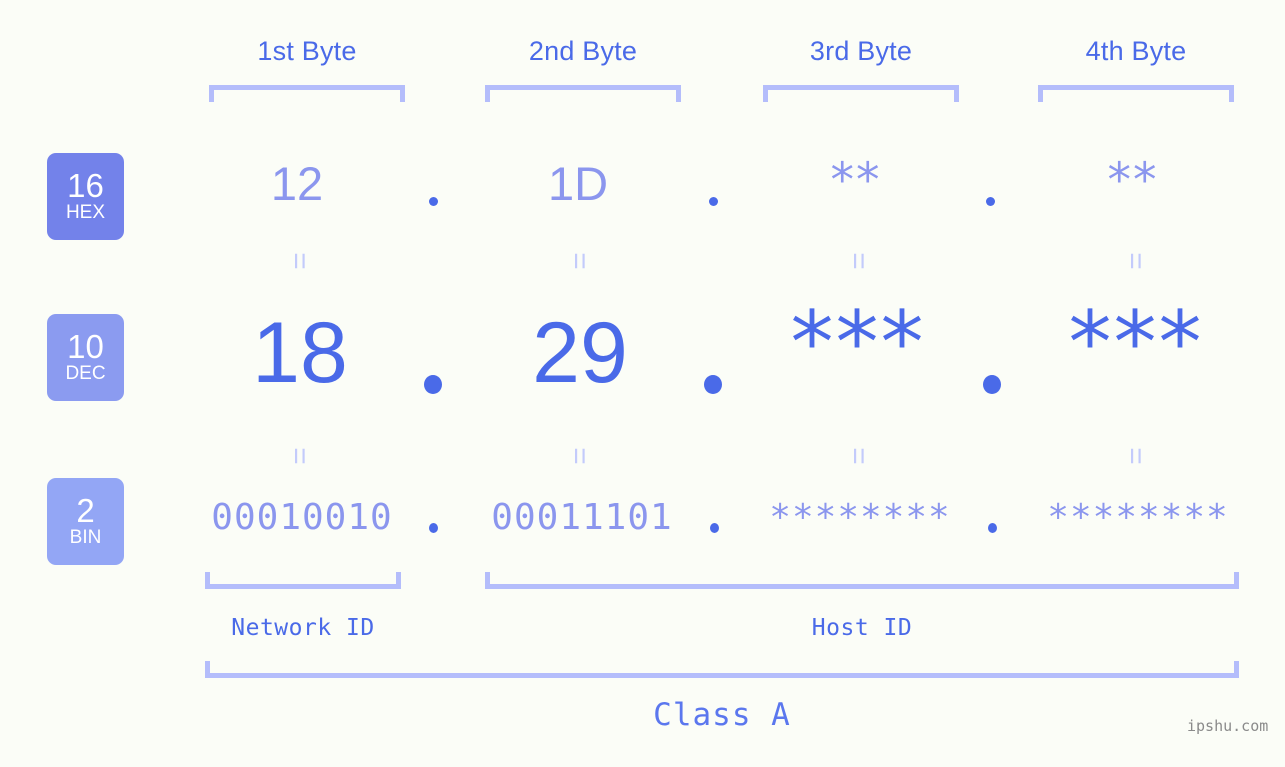  What do you see at coordinates (860, 517) in the screenshot?
I see `bin-byte-3: ********` at bounding box center [860, 517].